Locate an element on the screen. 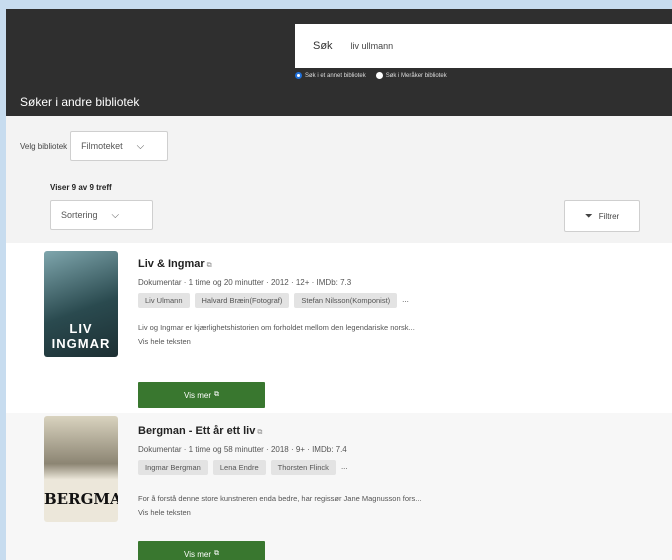  person-chip: Stefan Nilsson(Komponist) is located at coordinates (346, 300).